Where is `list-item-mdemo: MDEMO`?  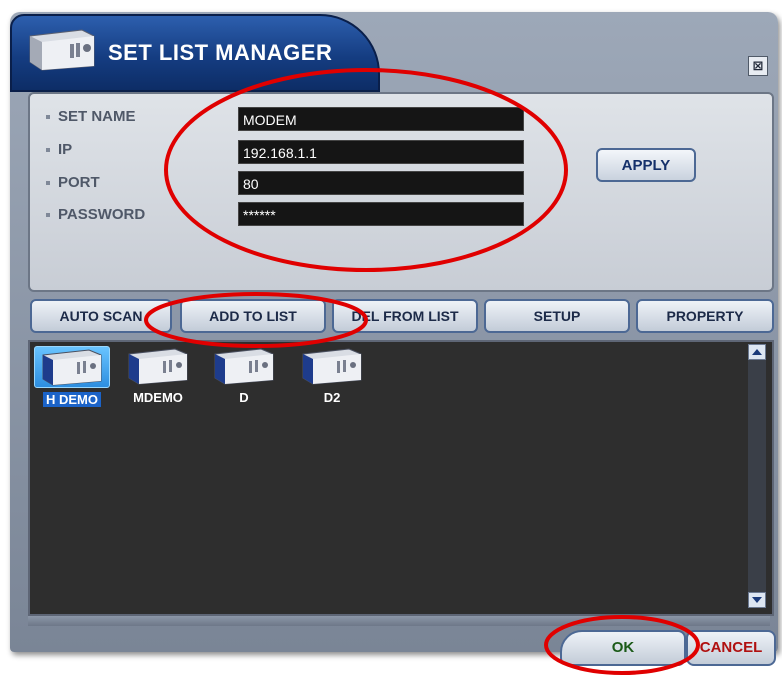
list-item-mdemo: MDEMO is located at coordinates (158, 377).